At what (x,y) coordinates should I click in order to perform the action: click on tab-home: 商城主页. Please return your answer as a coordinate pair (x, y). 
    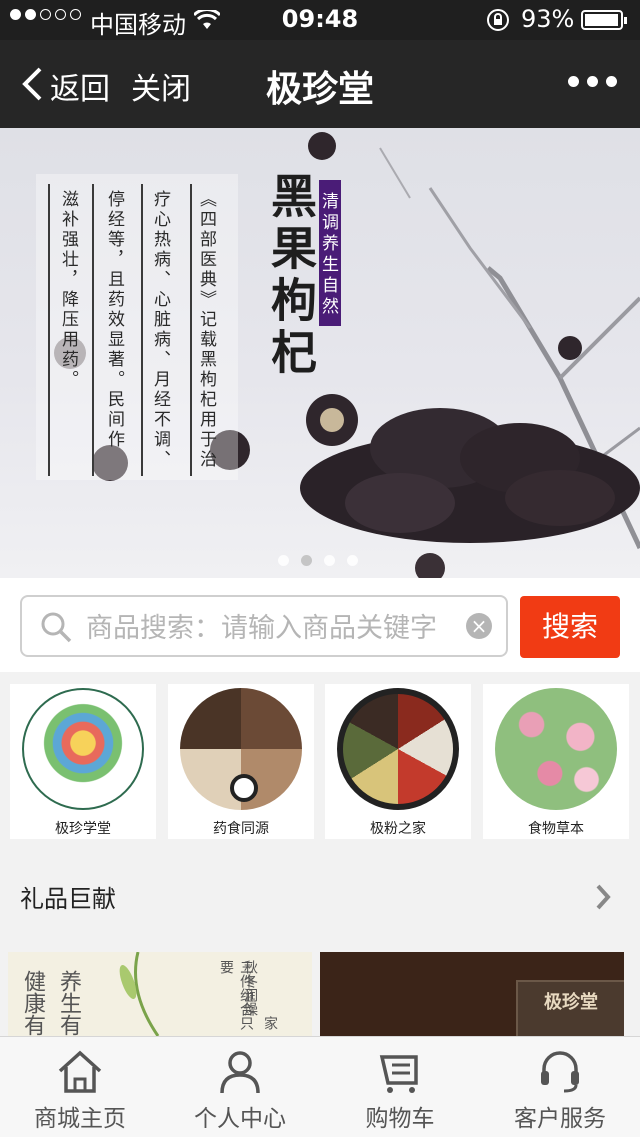
    Looking at the image, I should click on (80, 1087).